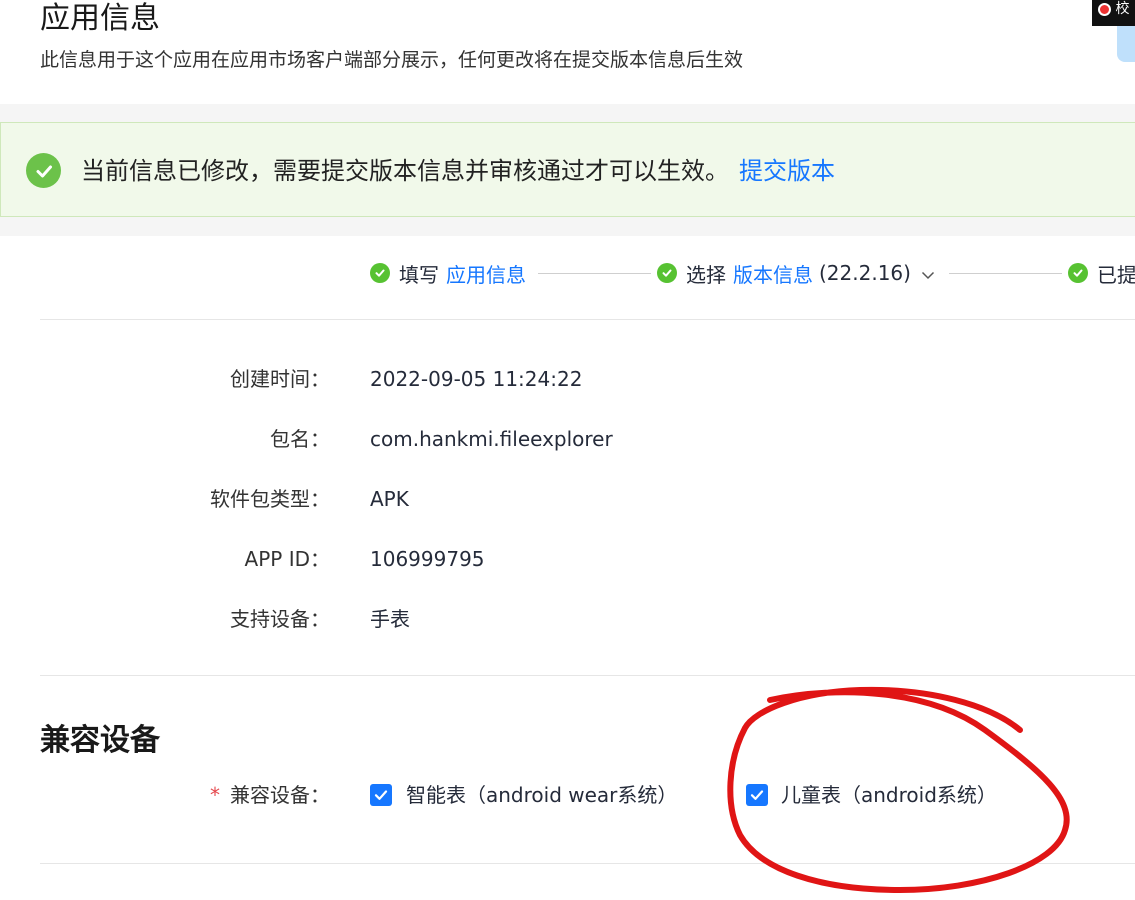 This screenshot has height=900, width=1135. What do you see at coordinates (1126, 44) in the screenshot?
I see `side-panel-tab` at bounding box center [1126, 44].